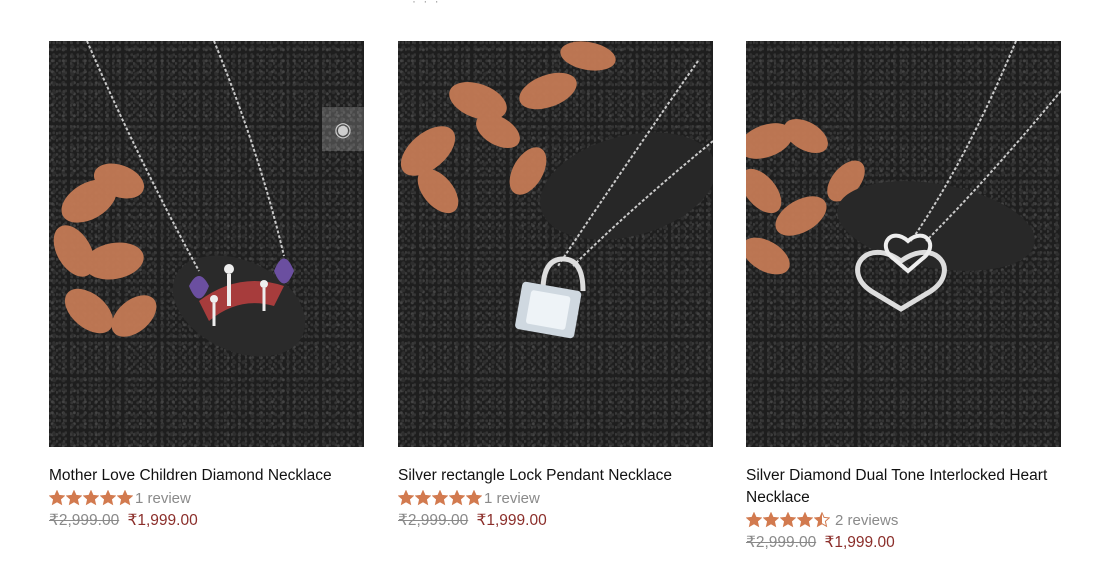  Describe the element at coordinates (555, 476) in the screenshot. I see `product-title: Silver rectangle Lock Pendant Necklace` at that location.